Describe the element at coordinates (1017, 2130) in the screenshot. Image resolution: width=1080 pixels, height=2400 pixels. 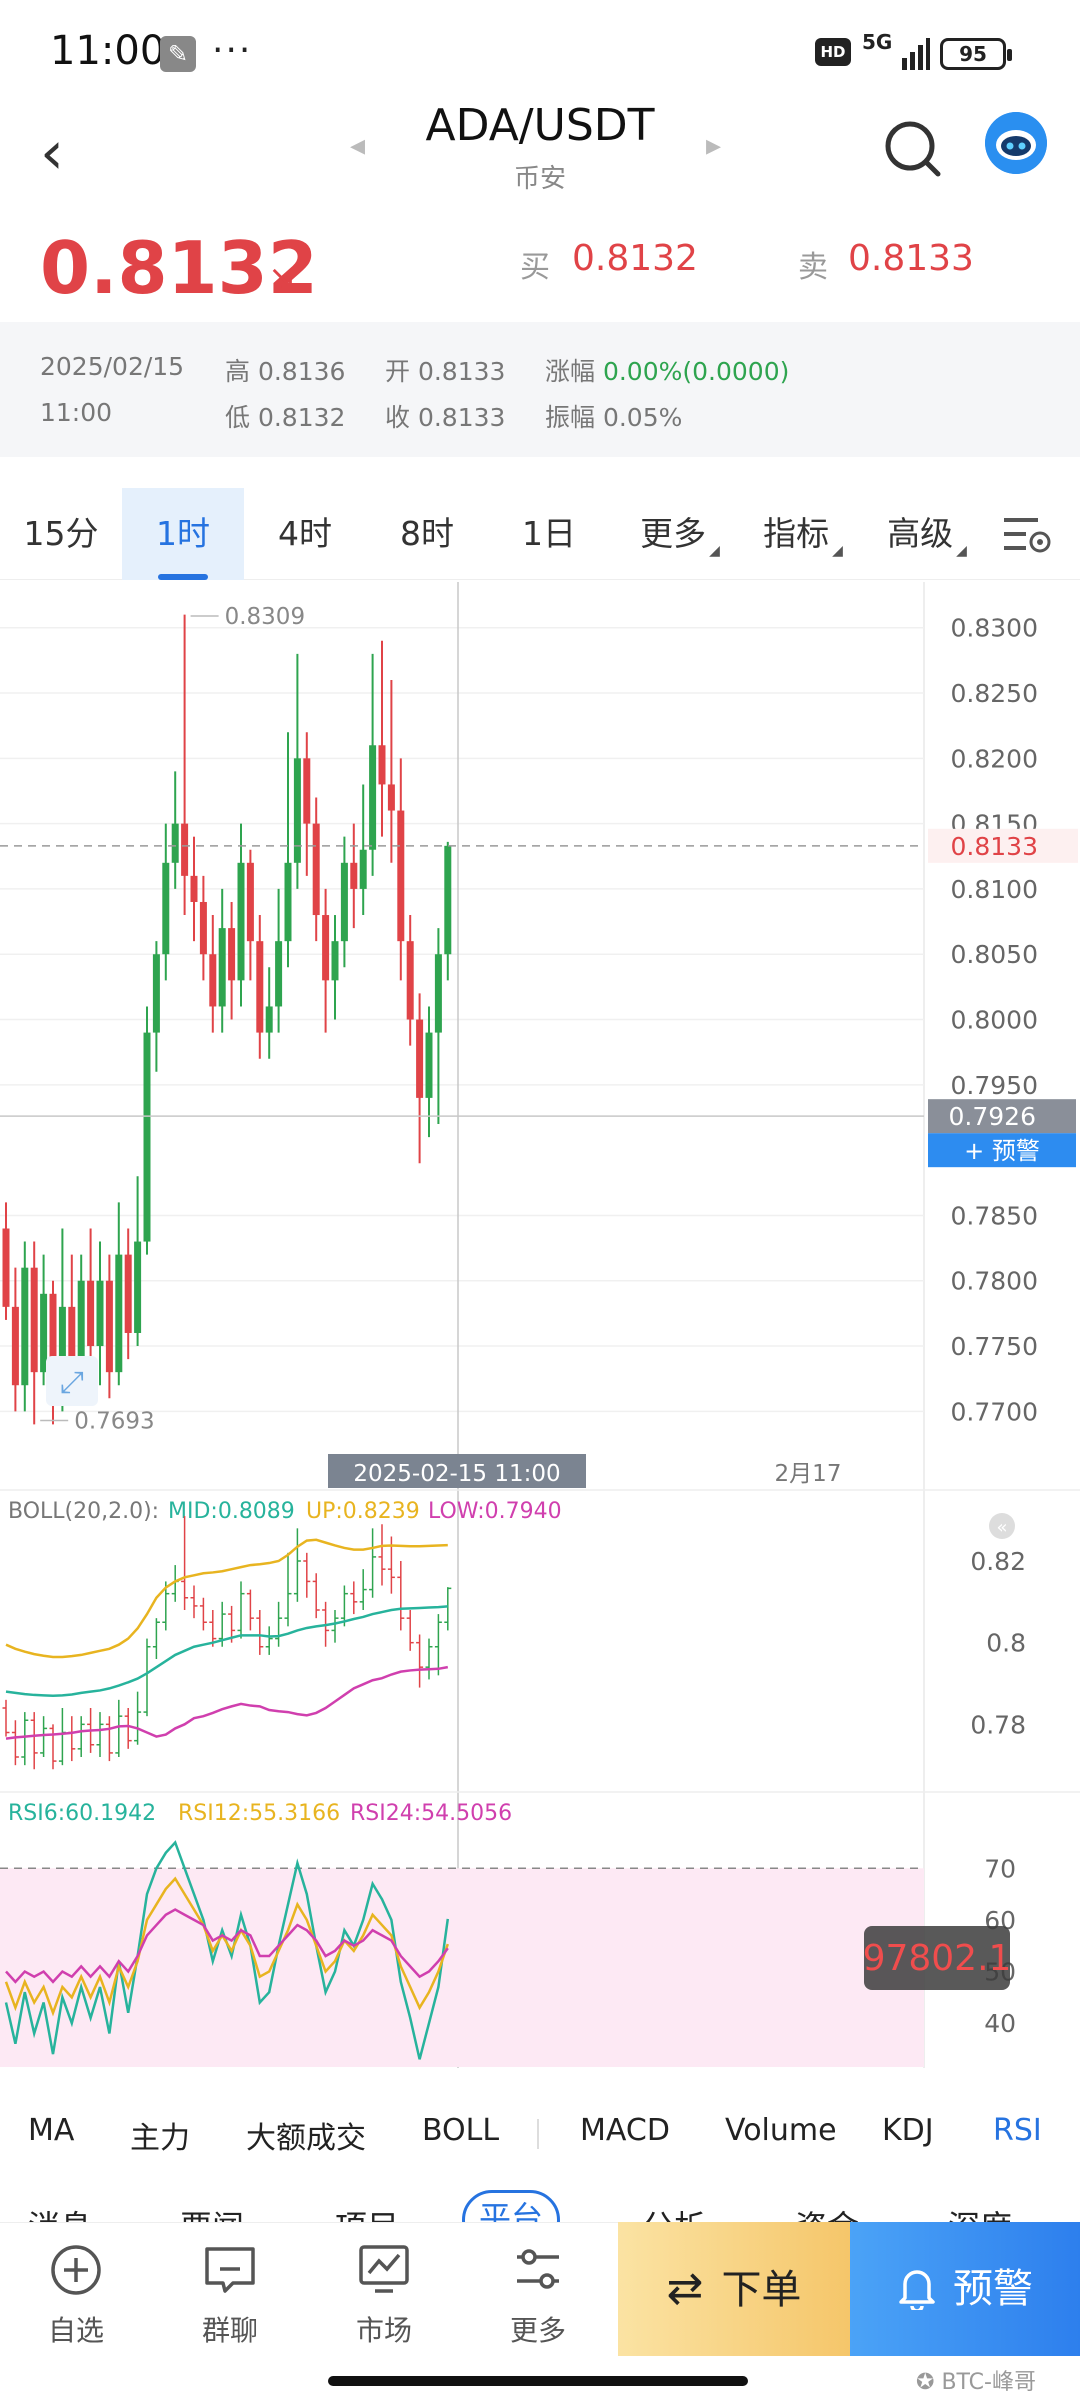
I see `ind-tab-rsi: RSI` at that location.